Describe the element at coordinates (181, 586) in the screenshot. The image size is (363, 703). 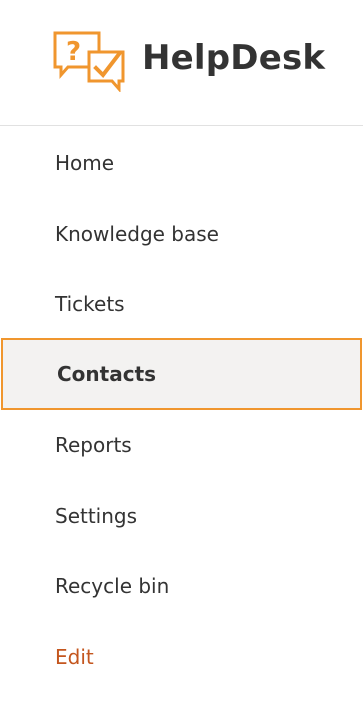
I see `nav-item-recycle-bin: Recycle bin` at that location.